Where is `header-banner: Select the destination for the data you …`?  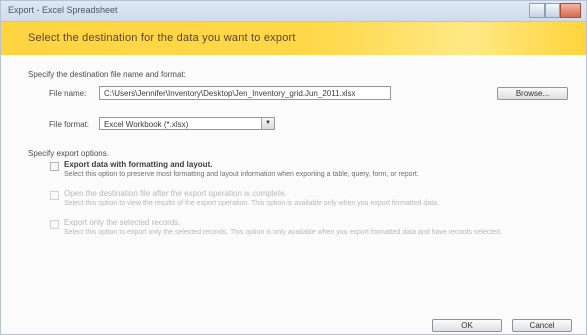 header-banner: Select the destination for the data you … is located at coordinates (293, 38).